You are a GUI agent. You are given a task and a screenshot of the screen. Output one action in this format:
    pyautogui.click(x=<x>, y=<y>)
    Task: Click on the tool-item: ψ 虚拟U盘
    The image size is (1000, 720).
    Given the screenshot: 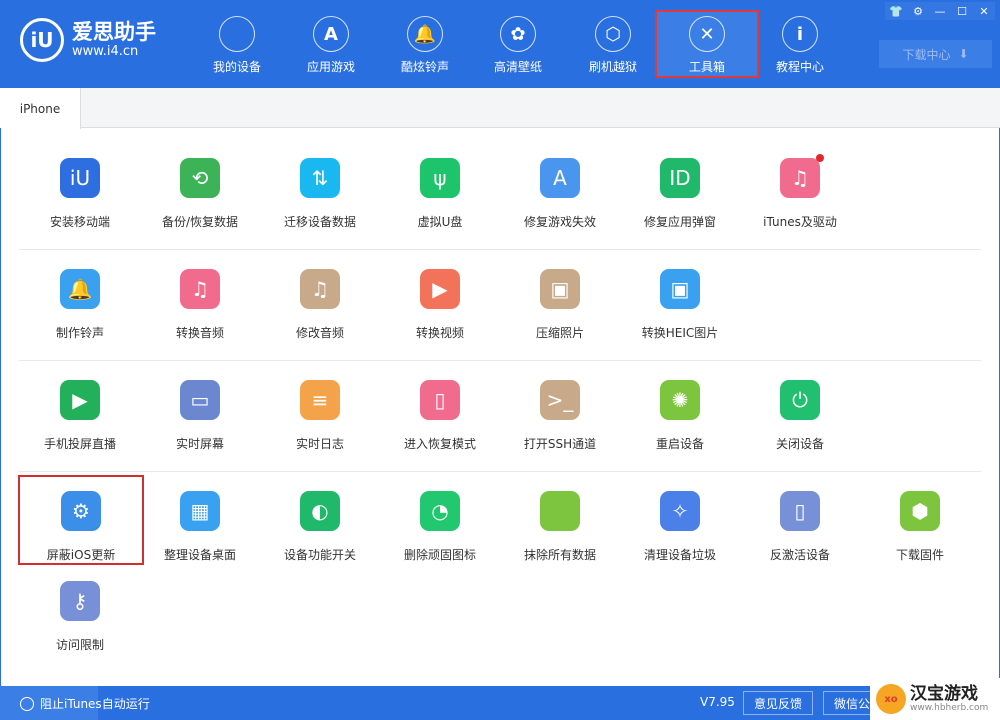 What is the action you would take?
    pyautogui.click(x=440, y=187)
    